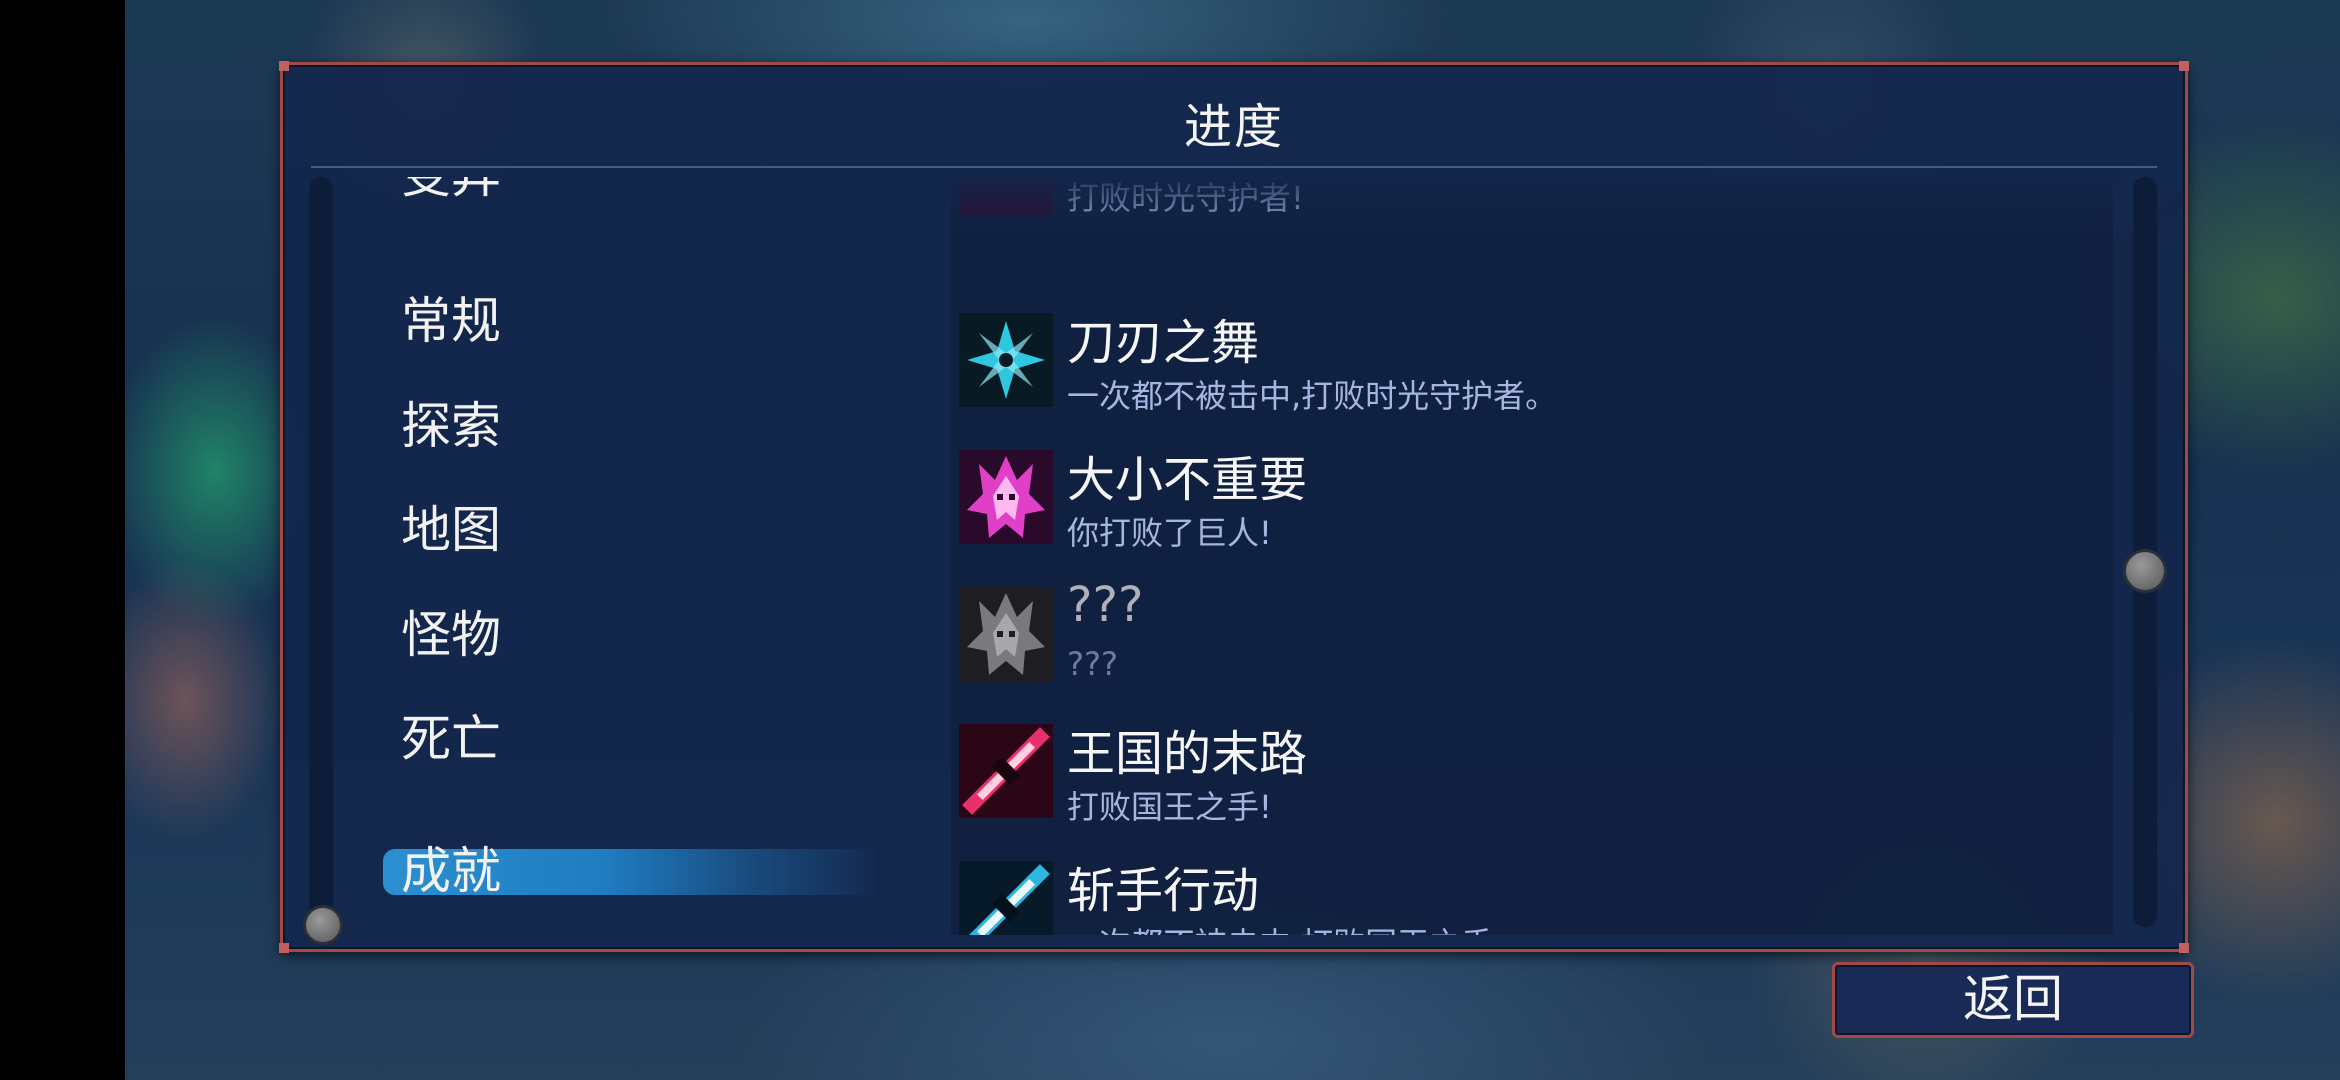  I want to click on achievement-item: 刀刃之舞 一次都不被击中,打败时光守护者。, so click(1532, 374).